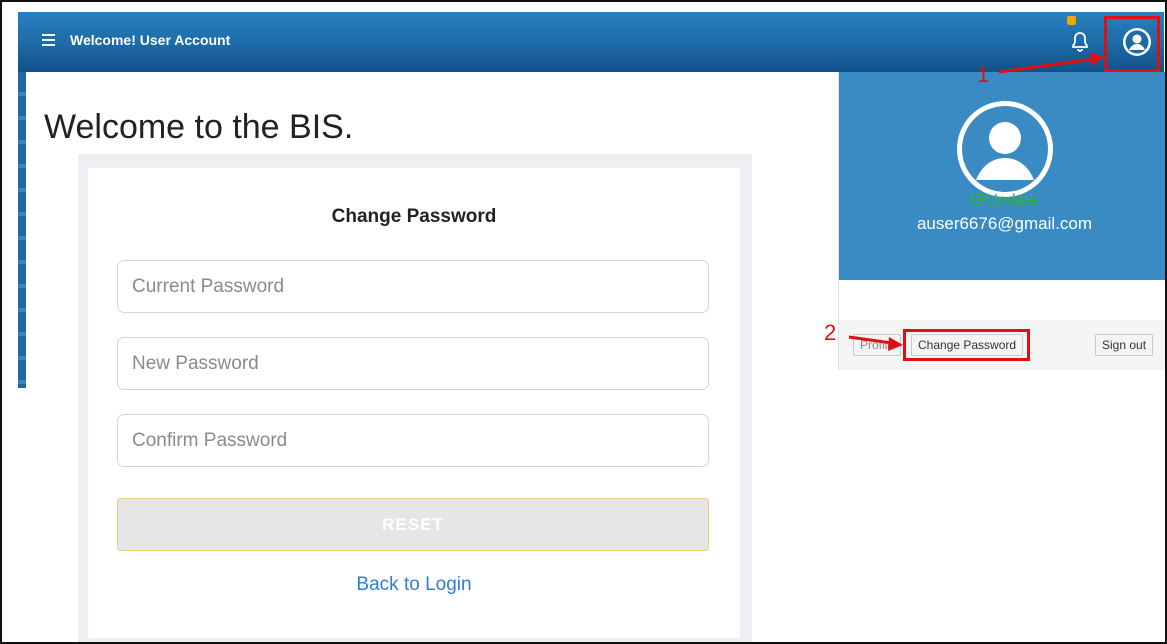  Describe the element at coordinates (1012, 200) in the screenshot. I see `update-label: Update` at that location.